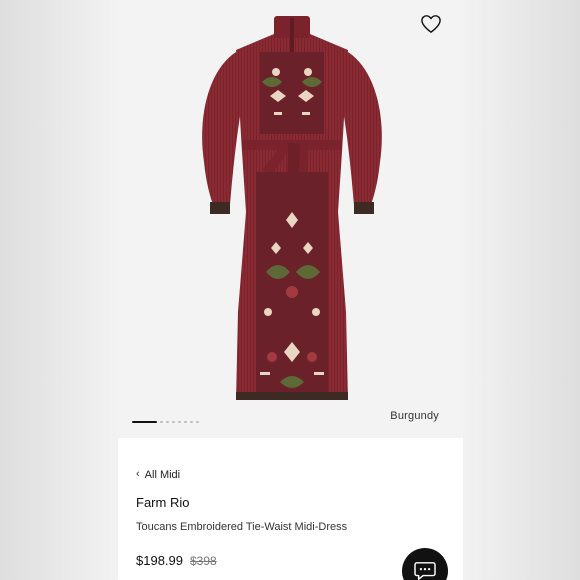 The width and height of the screenshot is (580, 580). What do you see at coordinates (425, 571) in the screenshot?
I see `chat-bubble-icon` at bounding box center [425, 571].